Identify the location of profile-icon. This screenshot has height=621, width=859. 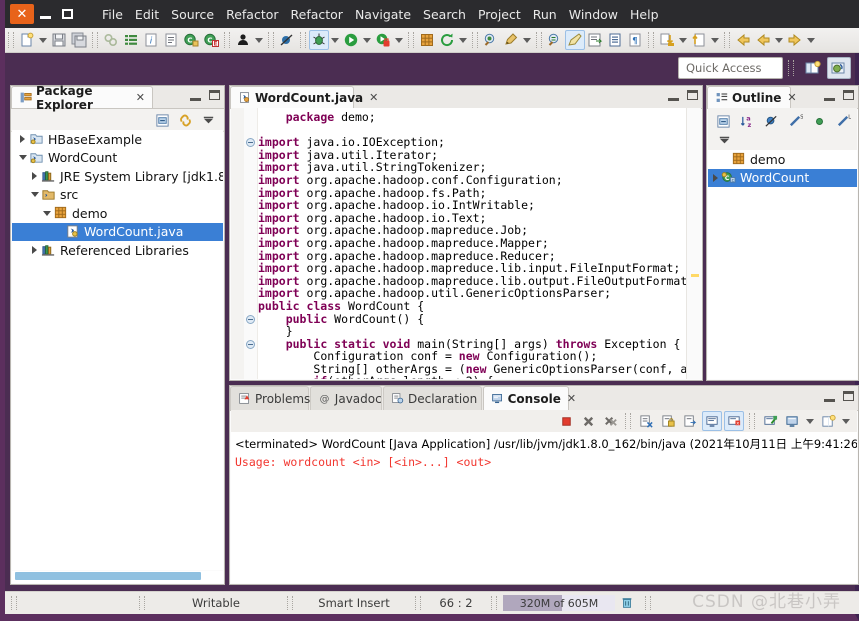
(243, 40).